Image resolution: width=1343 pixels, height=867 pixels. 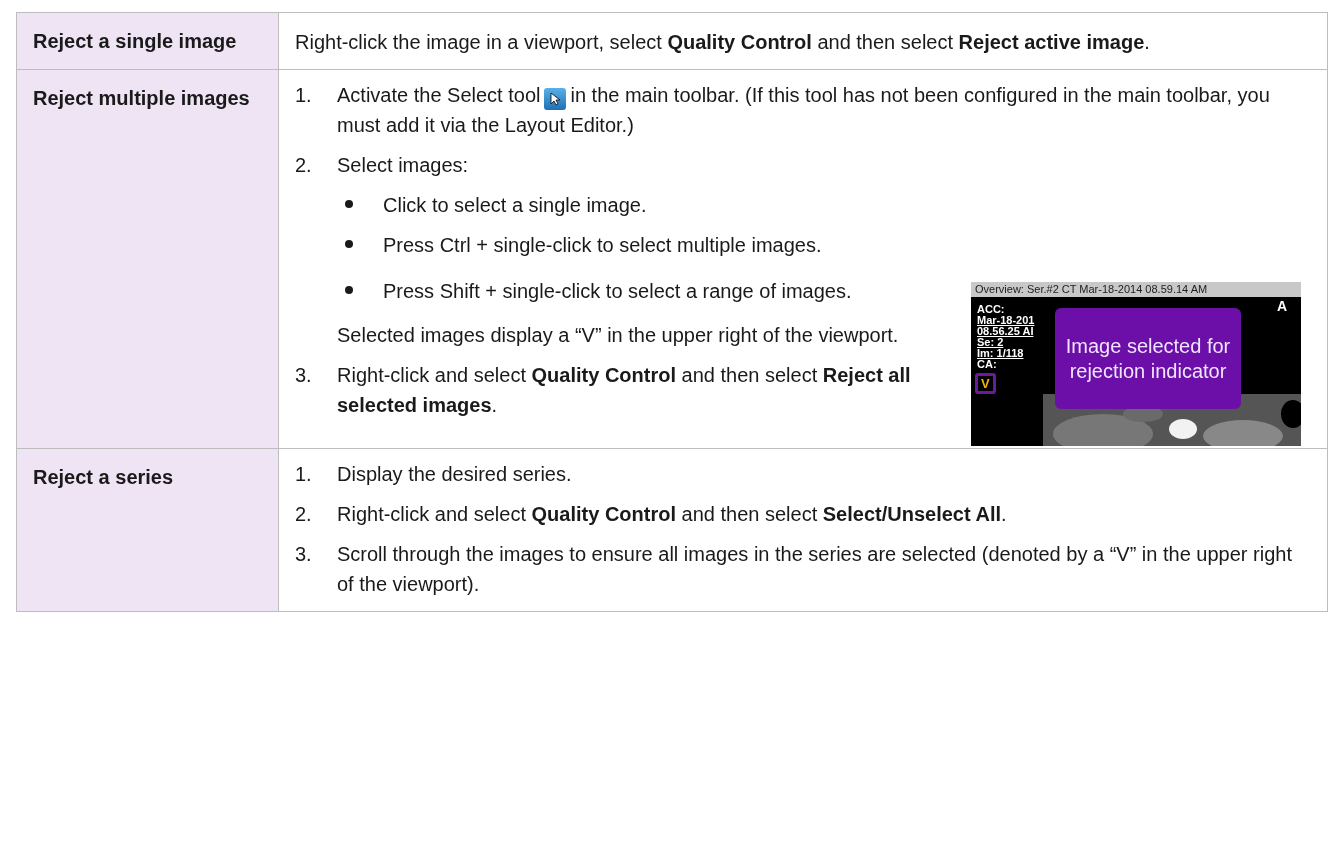 I want to click on overlay-text: 08.56.25 AI, so click(x=1006, y=331).